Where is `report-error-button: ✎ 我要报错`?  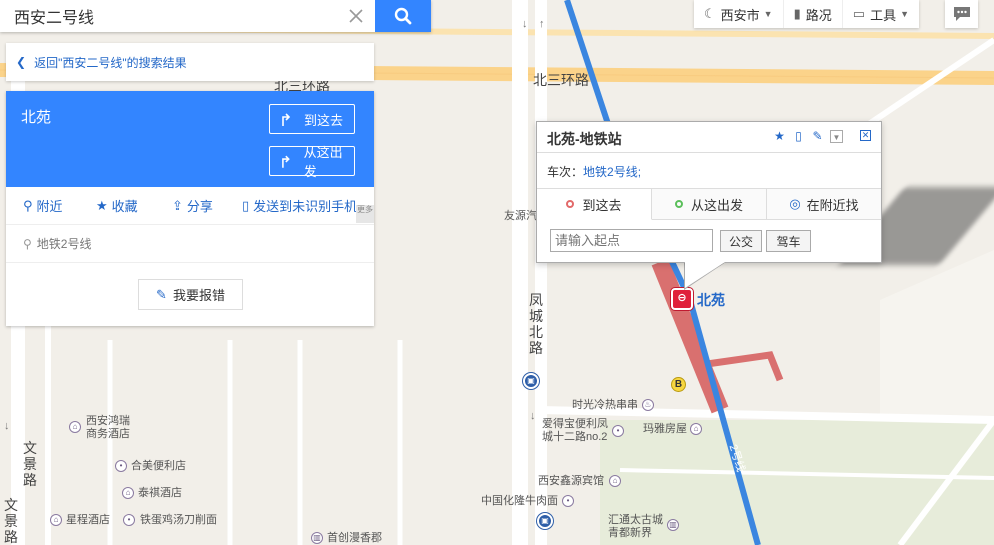
report-error-button: ✎ 我要报错 is located at coordinates (190, 294).